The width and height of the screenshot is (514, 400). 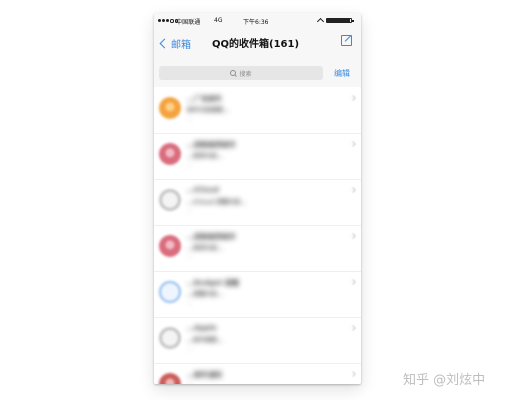 I want to click on navigation-bar: 邮箱 QQ的收件箱(161), so click(x=257, y=43).